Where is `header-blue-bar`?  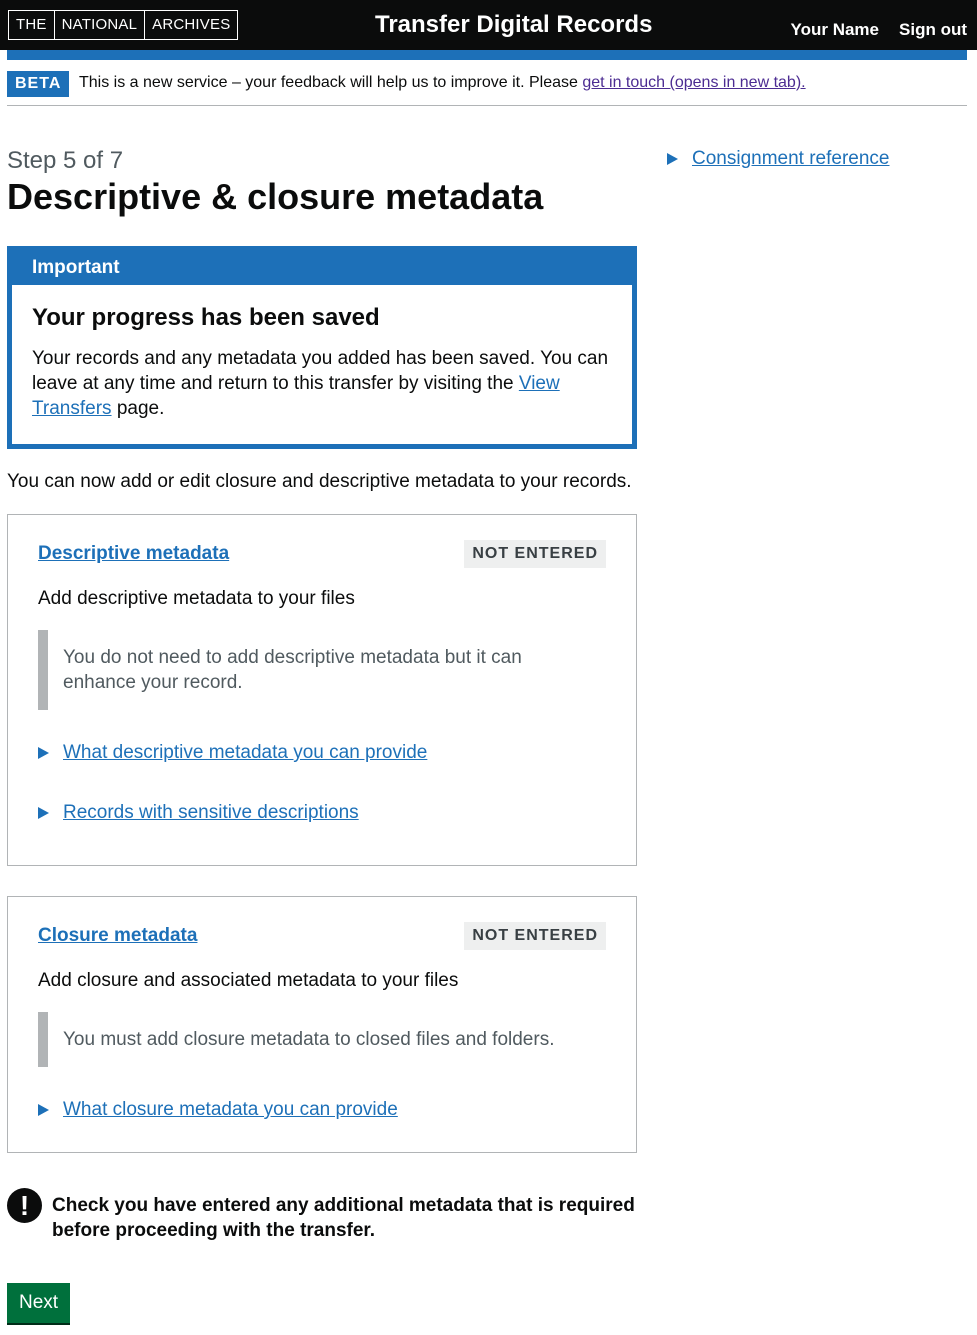 header-blue-bar is located at coordinates (487, 55).